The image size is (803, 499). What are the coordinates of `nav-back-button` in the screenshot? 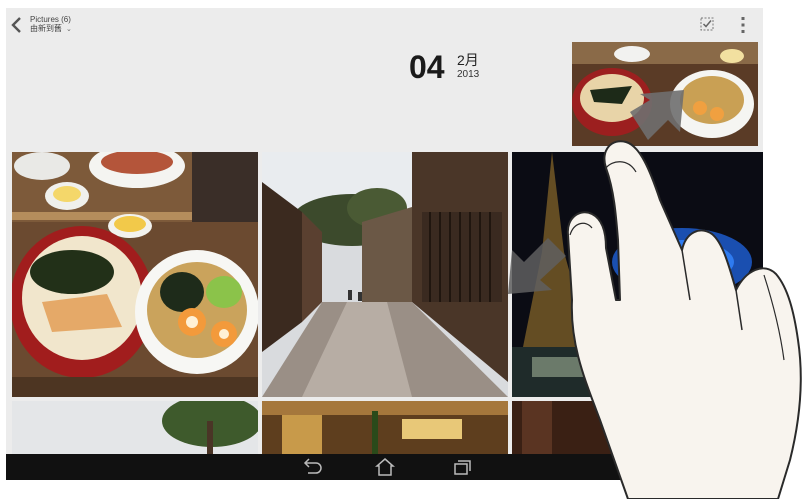 It's located at (311, 467).